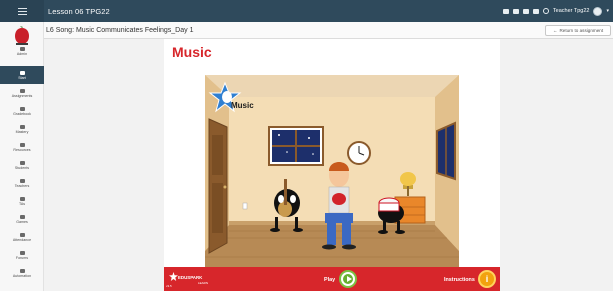 The image size is (613, 291). I want to click on sidebar-item-resources: Resources, so click(22, 147).